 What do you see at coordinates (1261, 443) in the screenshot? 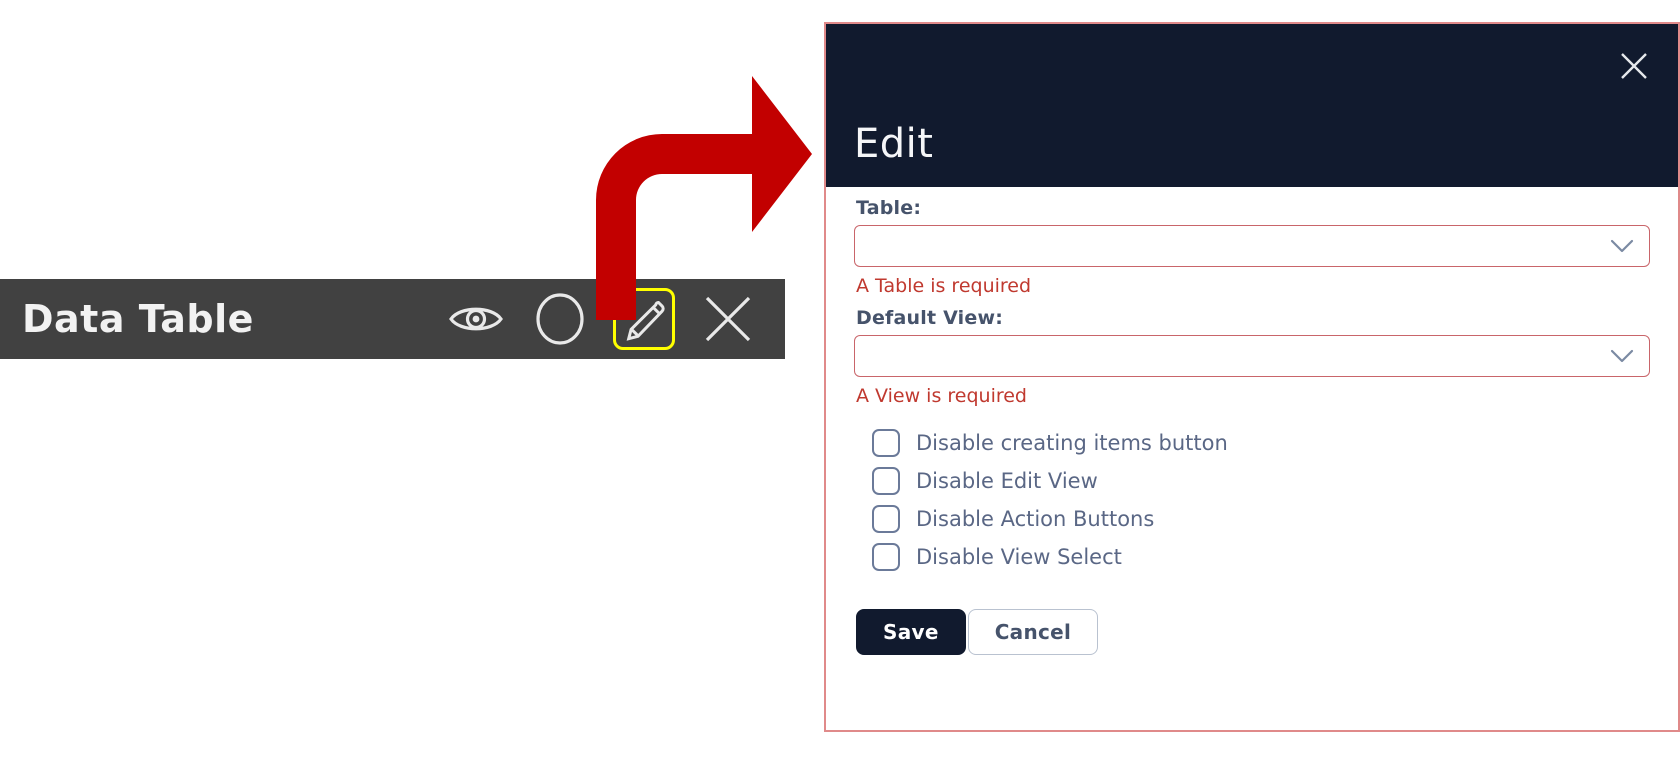
I see `checkbox-disable-creating-items-button: Disable creating items button` at bounding box center [1261, 443].